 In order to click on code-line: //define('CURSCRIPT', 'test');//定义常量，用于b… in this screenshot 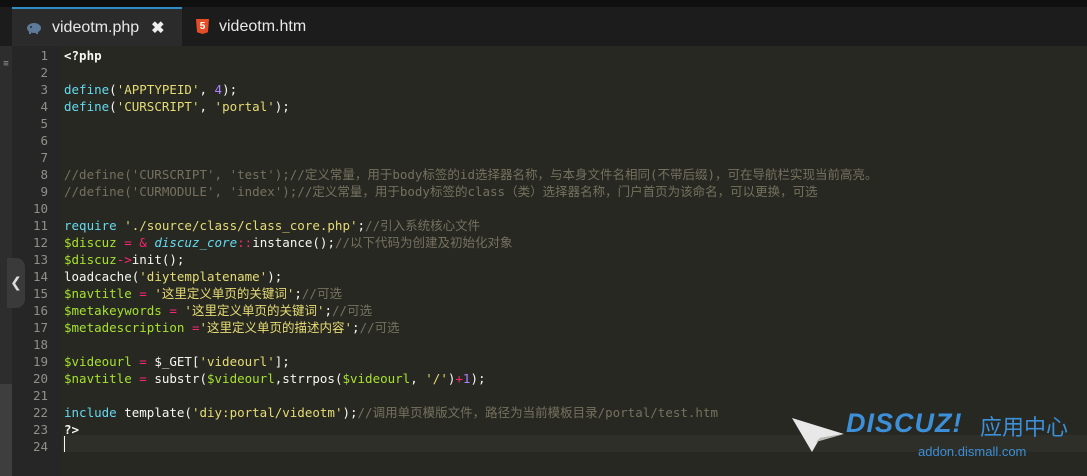, I will do `click(471, 174)`.